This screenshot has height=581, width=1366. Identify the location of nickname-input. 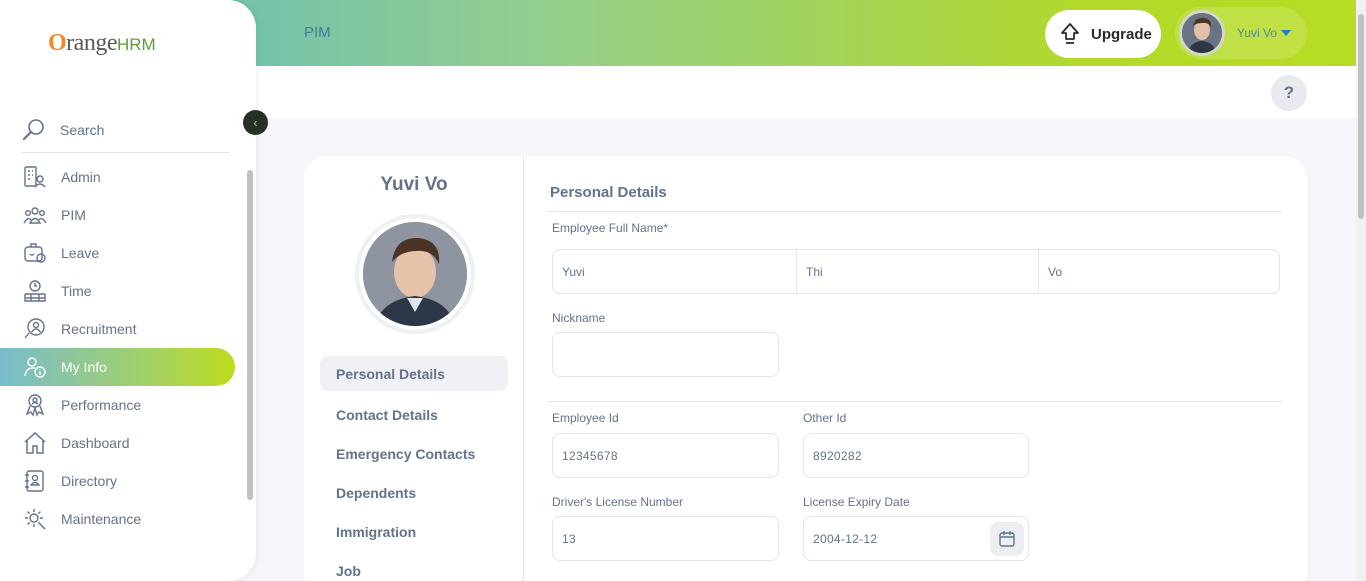
(665, 354).